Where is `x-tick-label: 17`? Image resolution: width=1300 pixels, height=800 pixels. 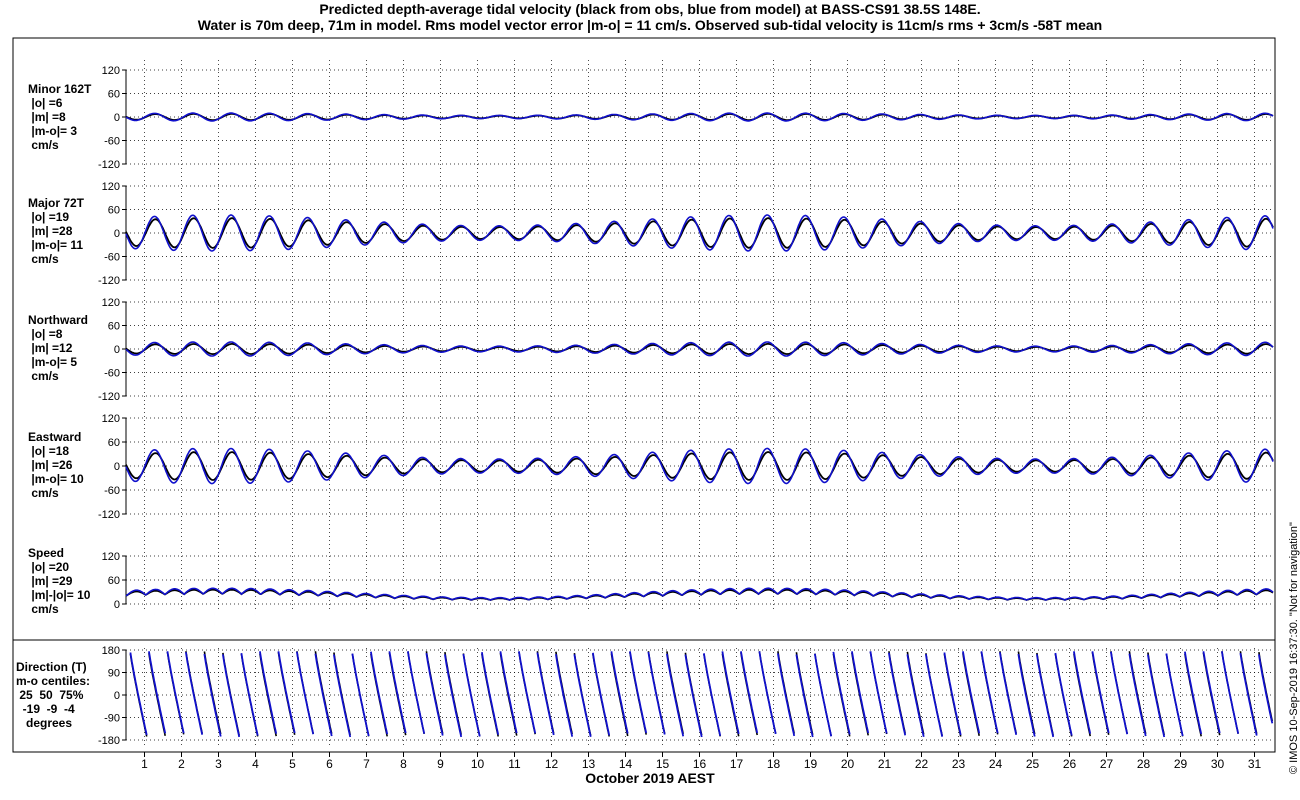 x-tick-label: 17 is located at coordinates (737, 764).